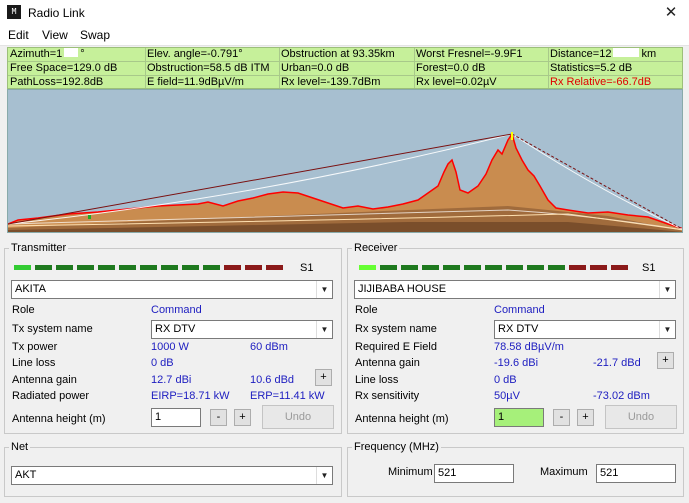 The height and width of the screenshot is (503, 689). What do you see at coordinates (585, 417) in the screenshot?
I see `rx-height-plus-button: +` at bounding box center [585, 417].